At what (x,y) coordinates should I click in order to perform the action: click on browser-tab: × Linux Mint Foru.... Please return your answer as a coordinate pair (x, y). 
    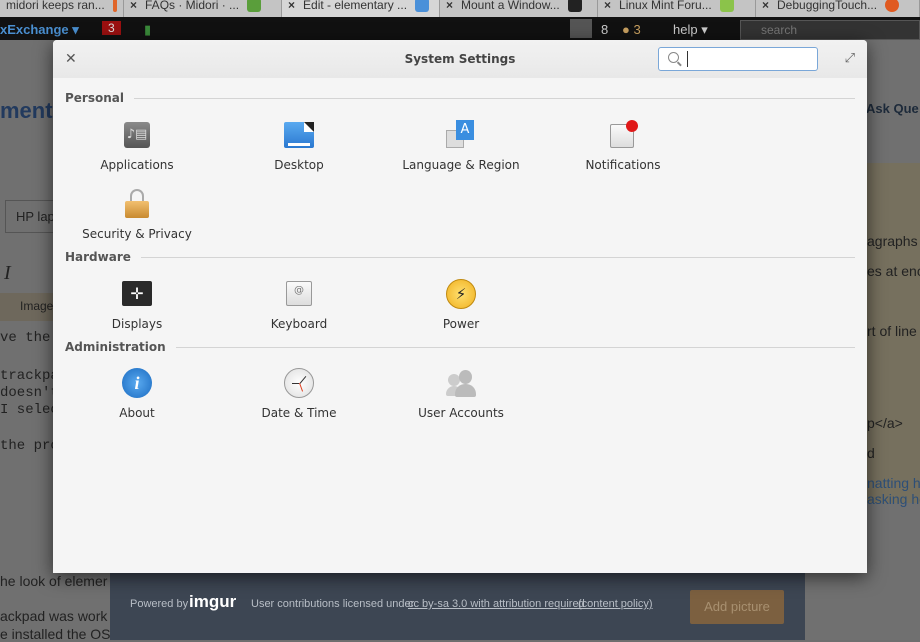
    Looking at the image, I should click on (677, 8).